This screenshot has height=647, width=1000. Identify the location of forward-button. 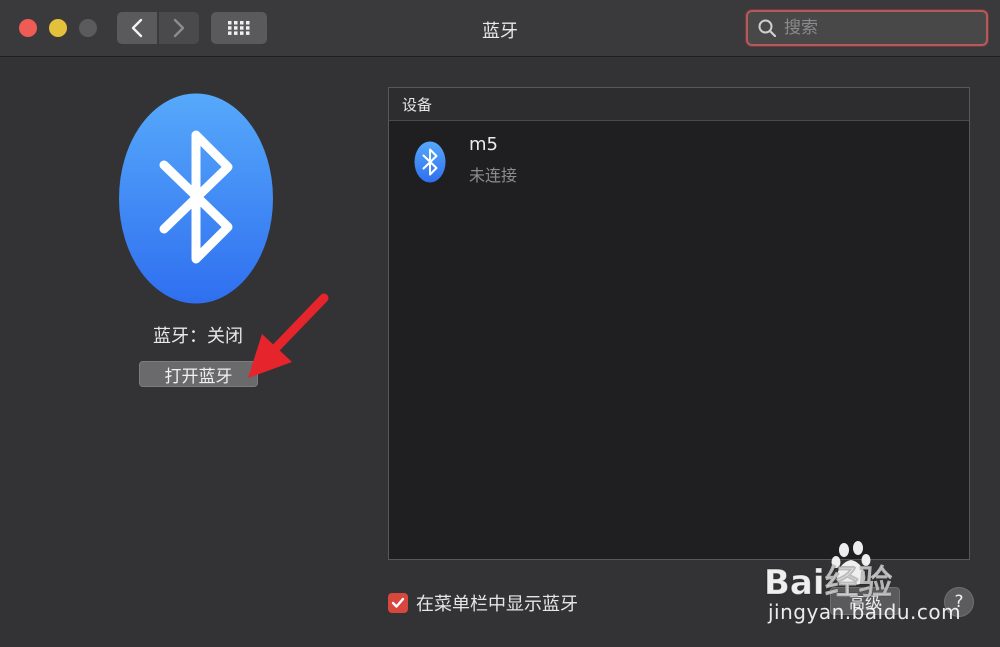
(179, 28).